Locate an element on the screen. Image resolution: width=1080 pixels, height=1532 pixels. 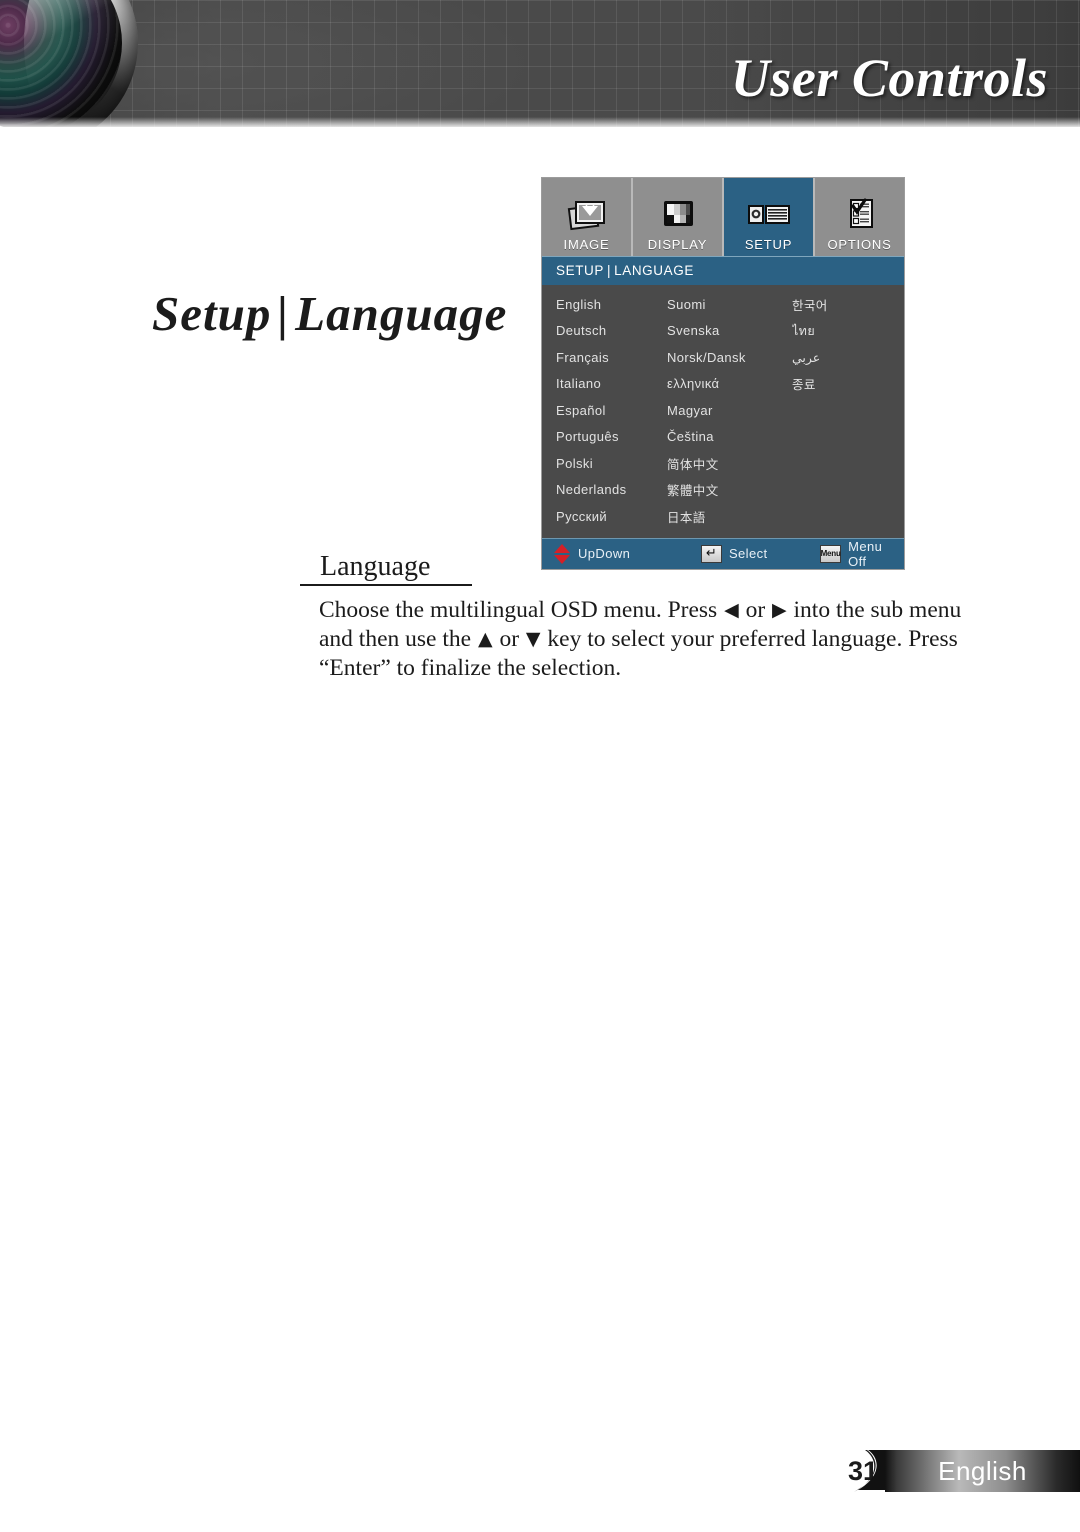
osd-language-option: Nederlands is located at coordinates (604, 489).